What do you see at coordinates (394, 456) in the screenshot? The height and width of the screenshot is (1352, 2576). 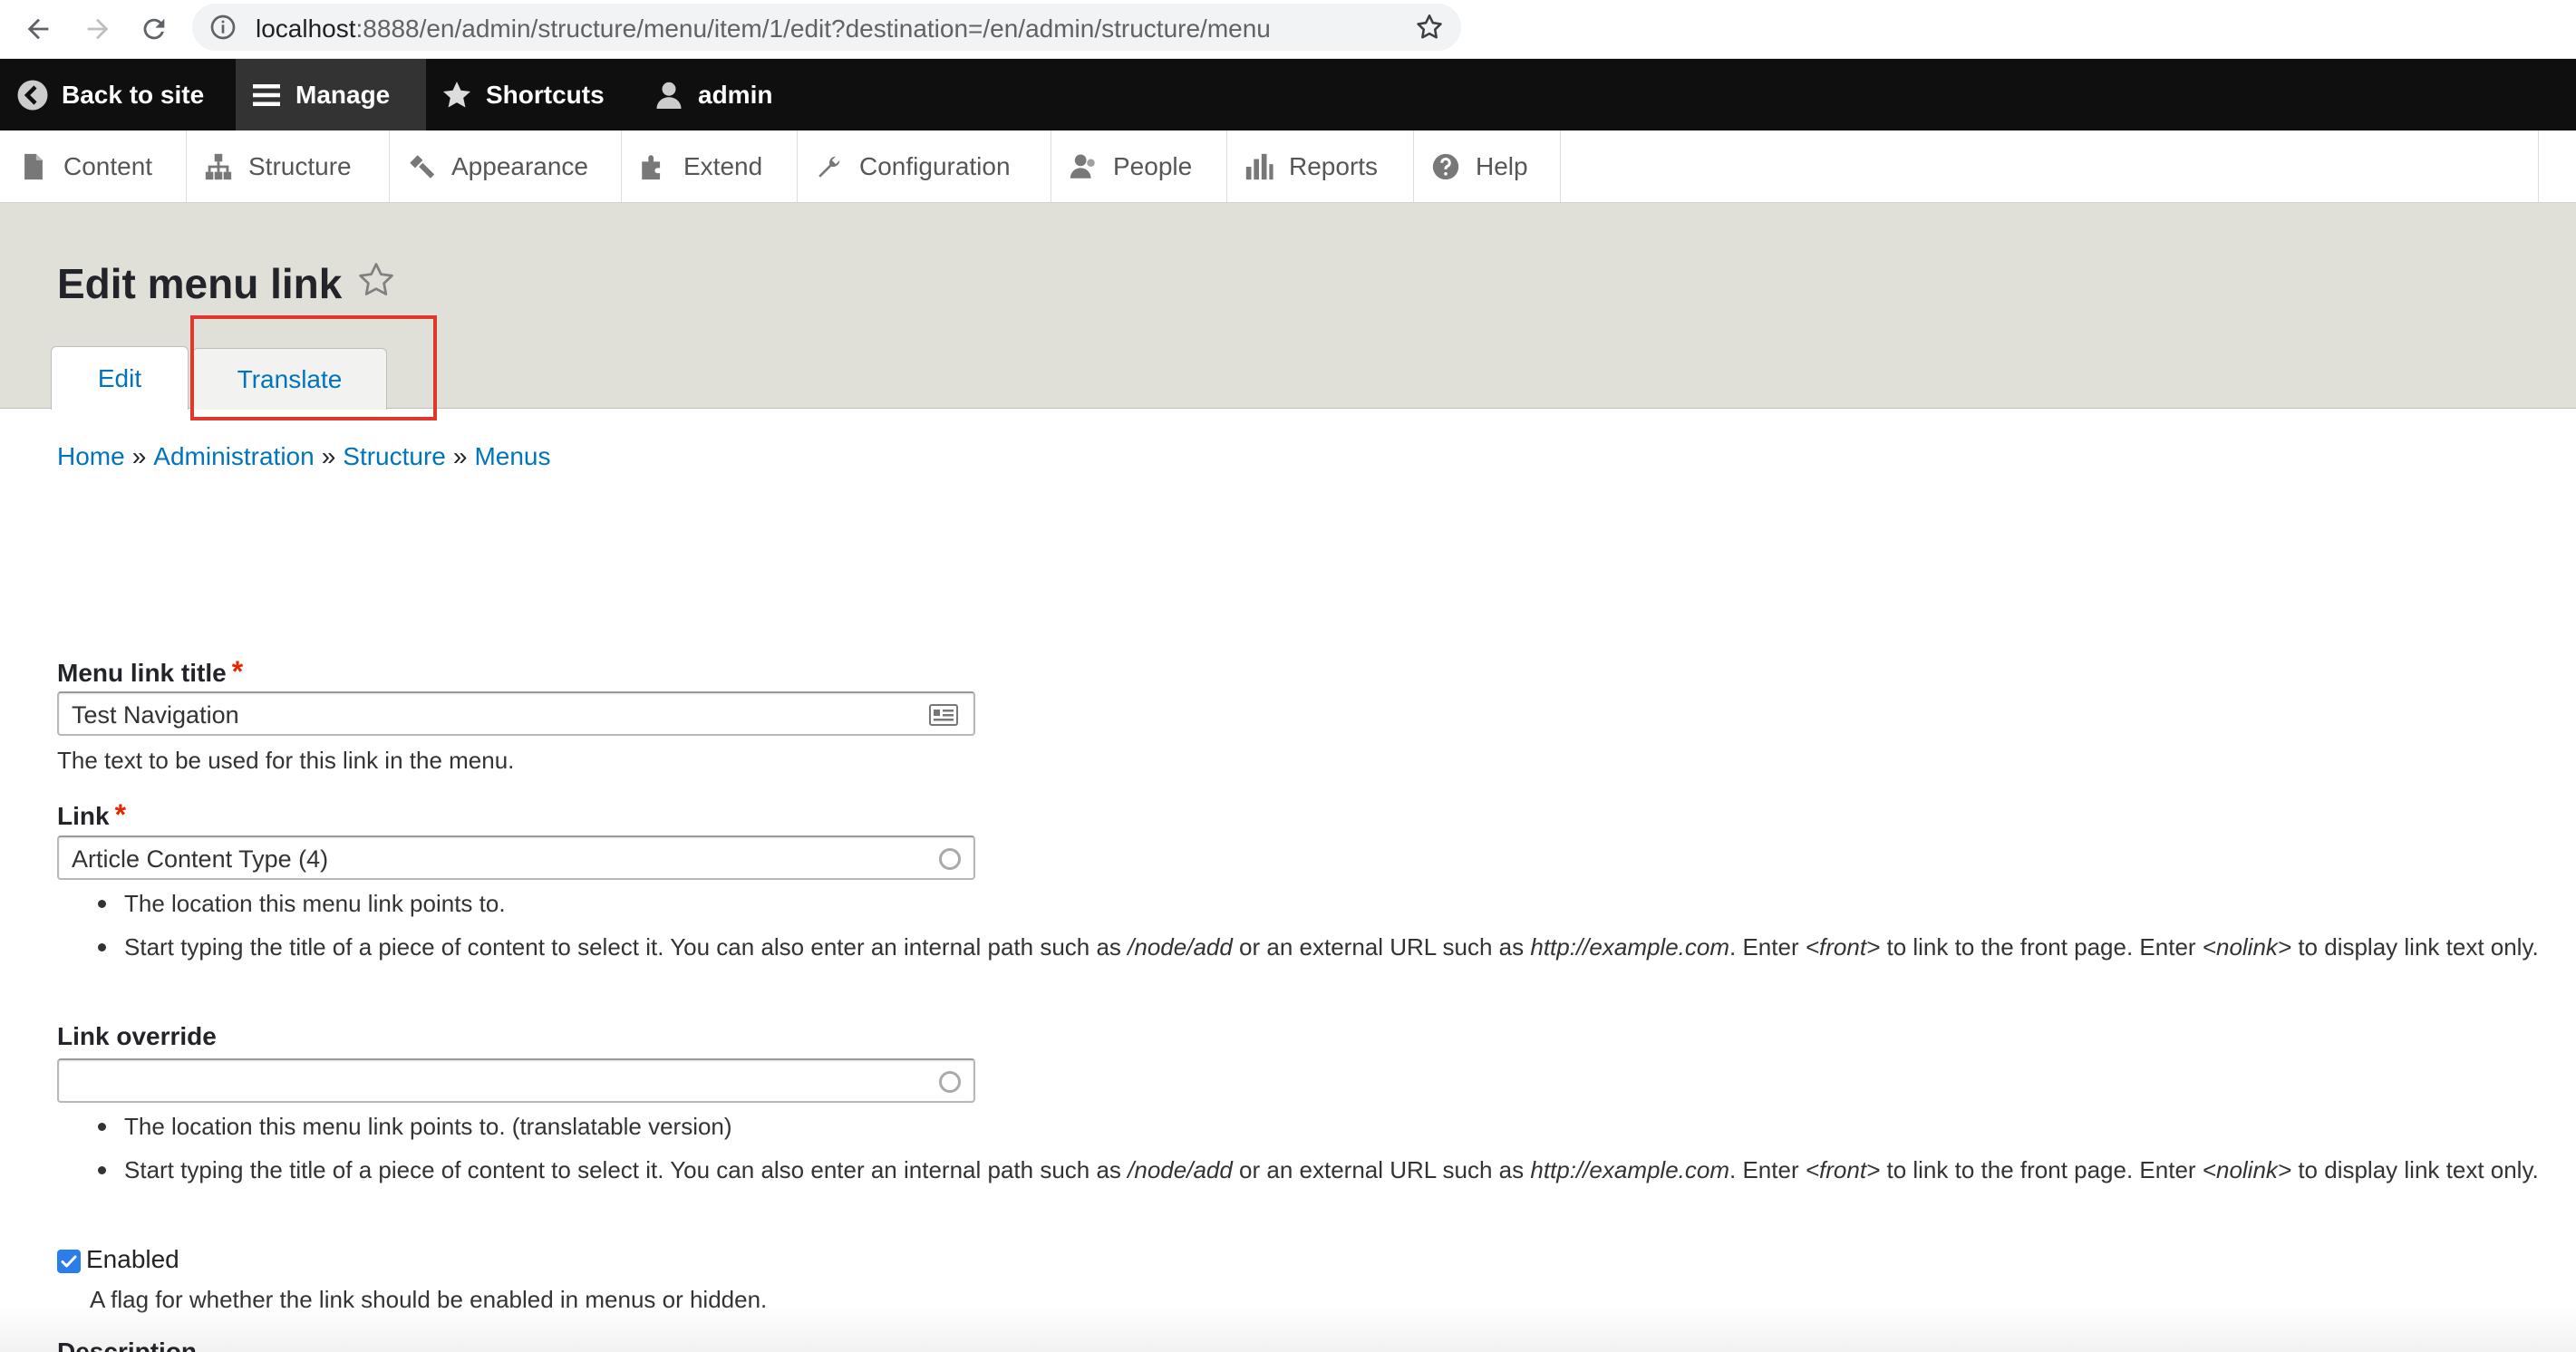 I see `breadcrumb-structure: Structure` at bounding box center [394, 456].